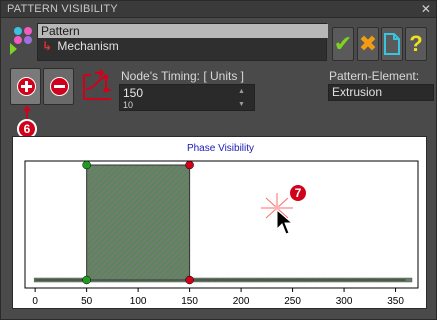 This screenshot has height=320, width=437. I want to click on help-button: ?, so click(416, 44).